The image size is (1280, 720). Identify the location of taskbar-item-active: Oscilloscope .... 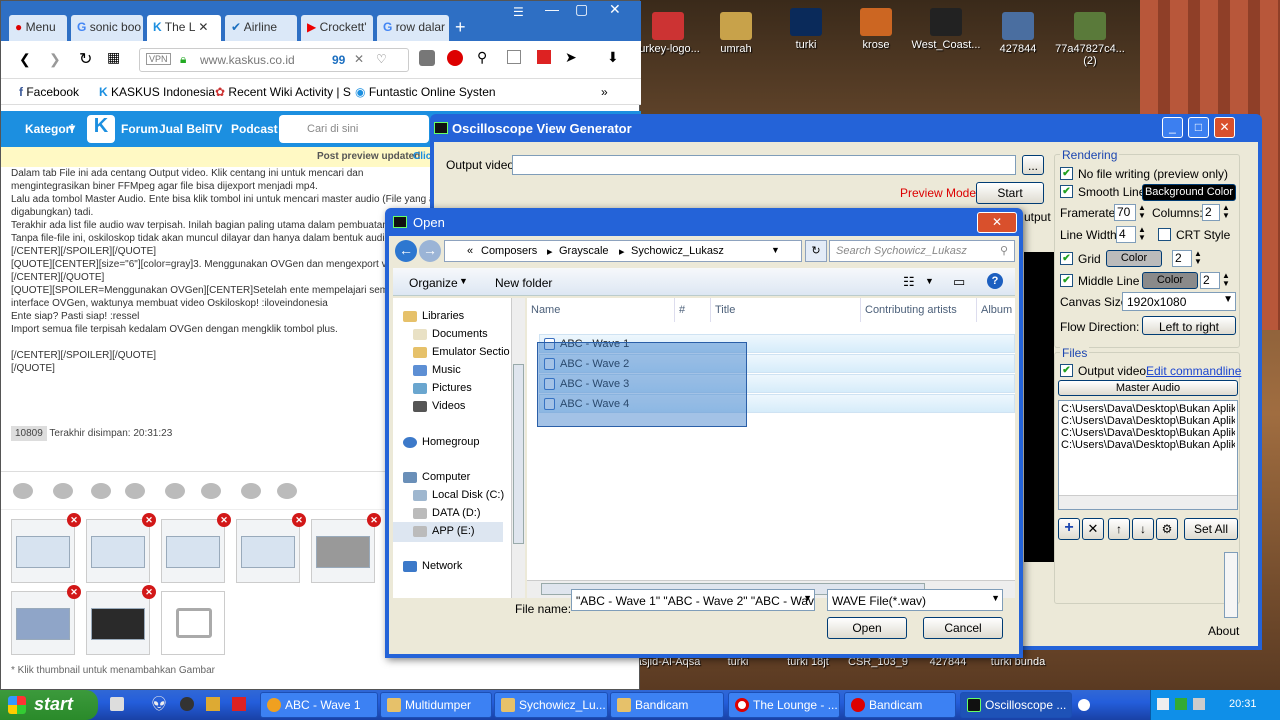
(1016, 705).